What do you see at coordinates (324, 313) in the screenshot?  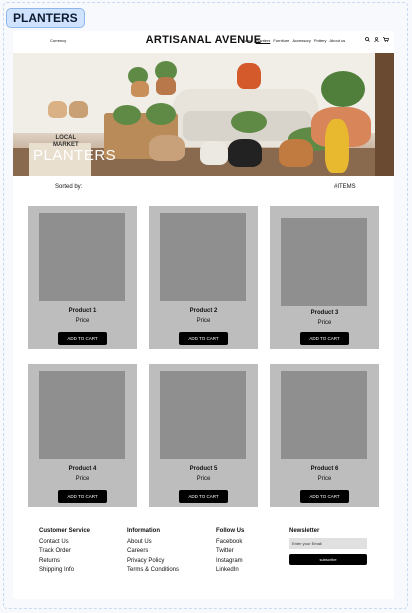 I see `product-name: Product 3` at bounding box center [324, 313].